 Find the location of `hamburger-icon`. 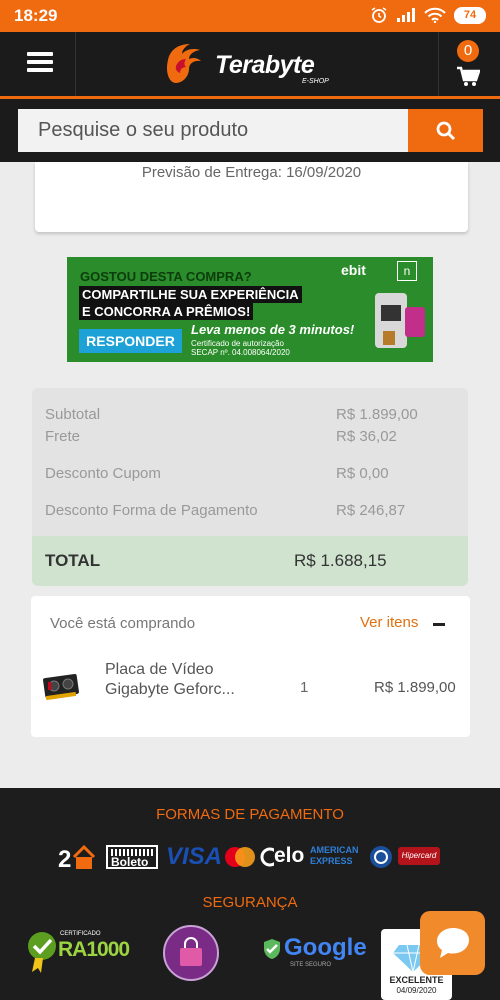

hamburger-icon is located at coordinates (40, 54).